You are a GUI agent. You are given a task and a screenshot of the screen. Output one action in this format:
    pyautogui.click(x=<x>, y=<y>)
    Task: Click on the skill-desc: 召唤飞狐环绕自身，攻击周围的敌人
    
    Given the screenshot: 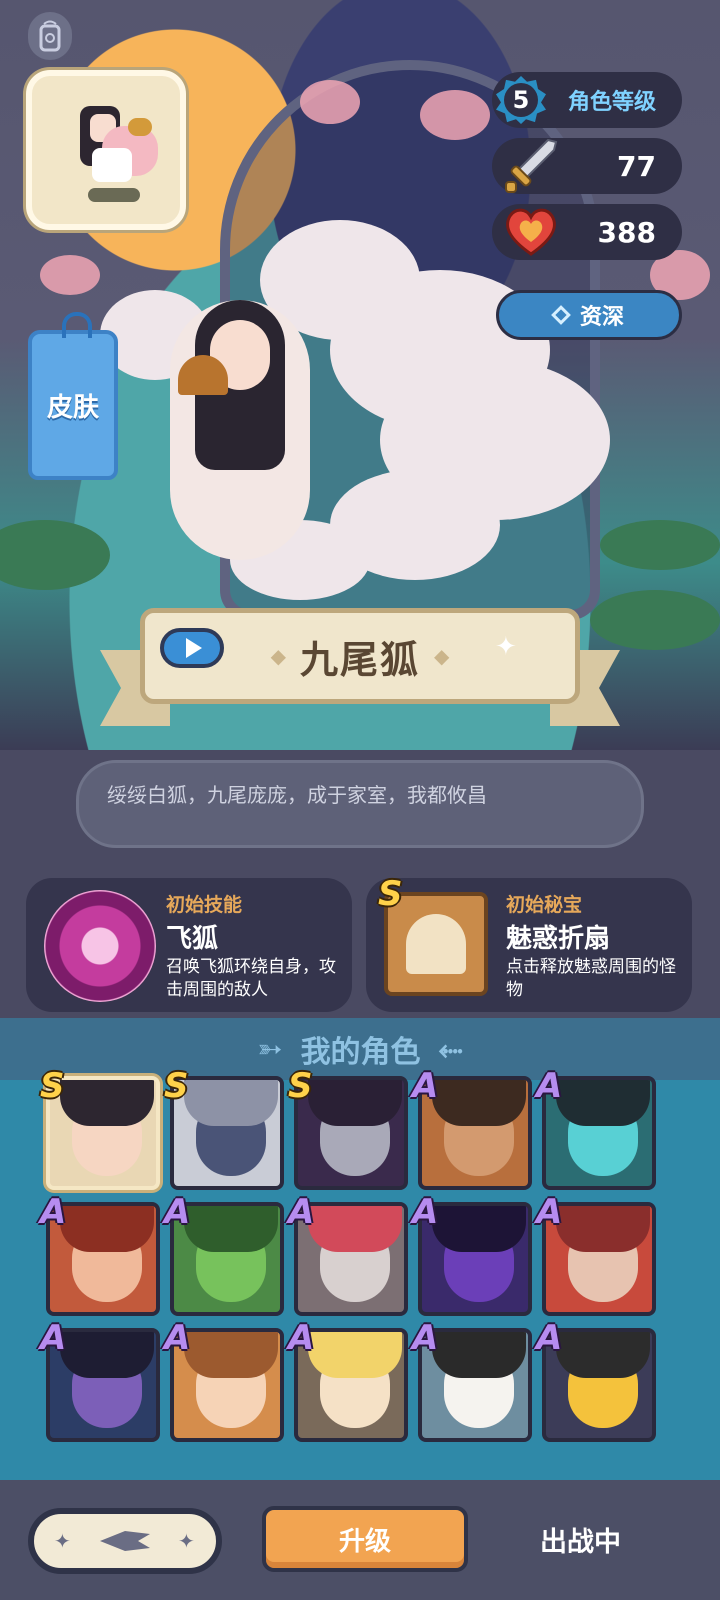 What is the action you would take?
    pyautogui.click(x=251, y=978)
    